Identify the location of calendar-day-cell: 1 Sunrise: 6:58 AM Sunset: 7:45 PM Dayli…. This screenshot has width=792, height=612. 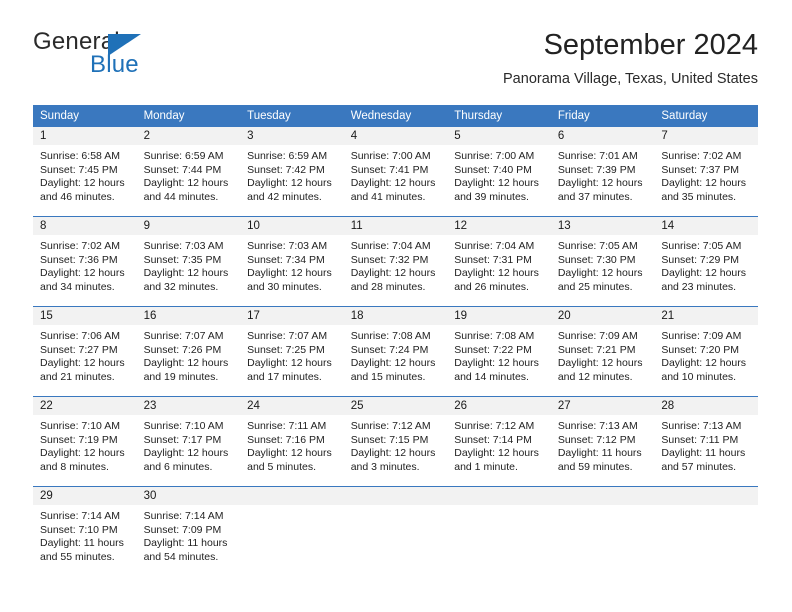
(85, 172).